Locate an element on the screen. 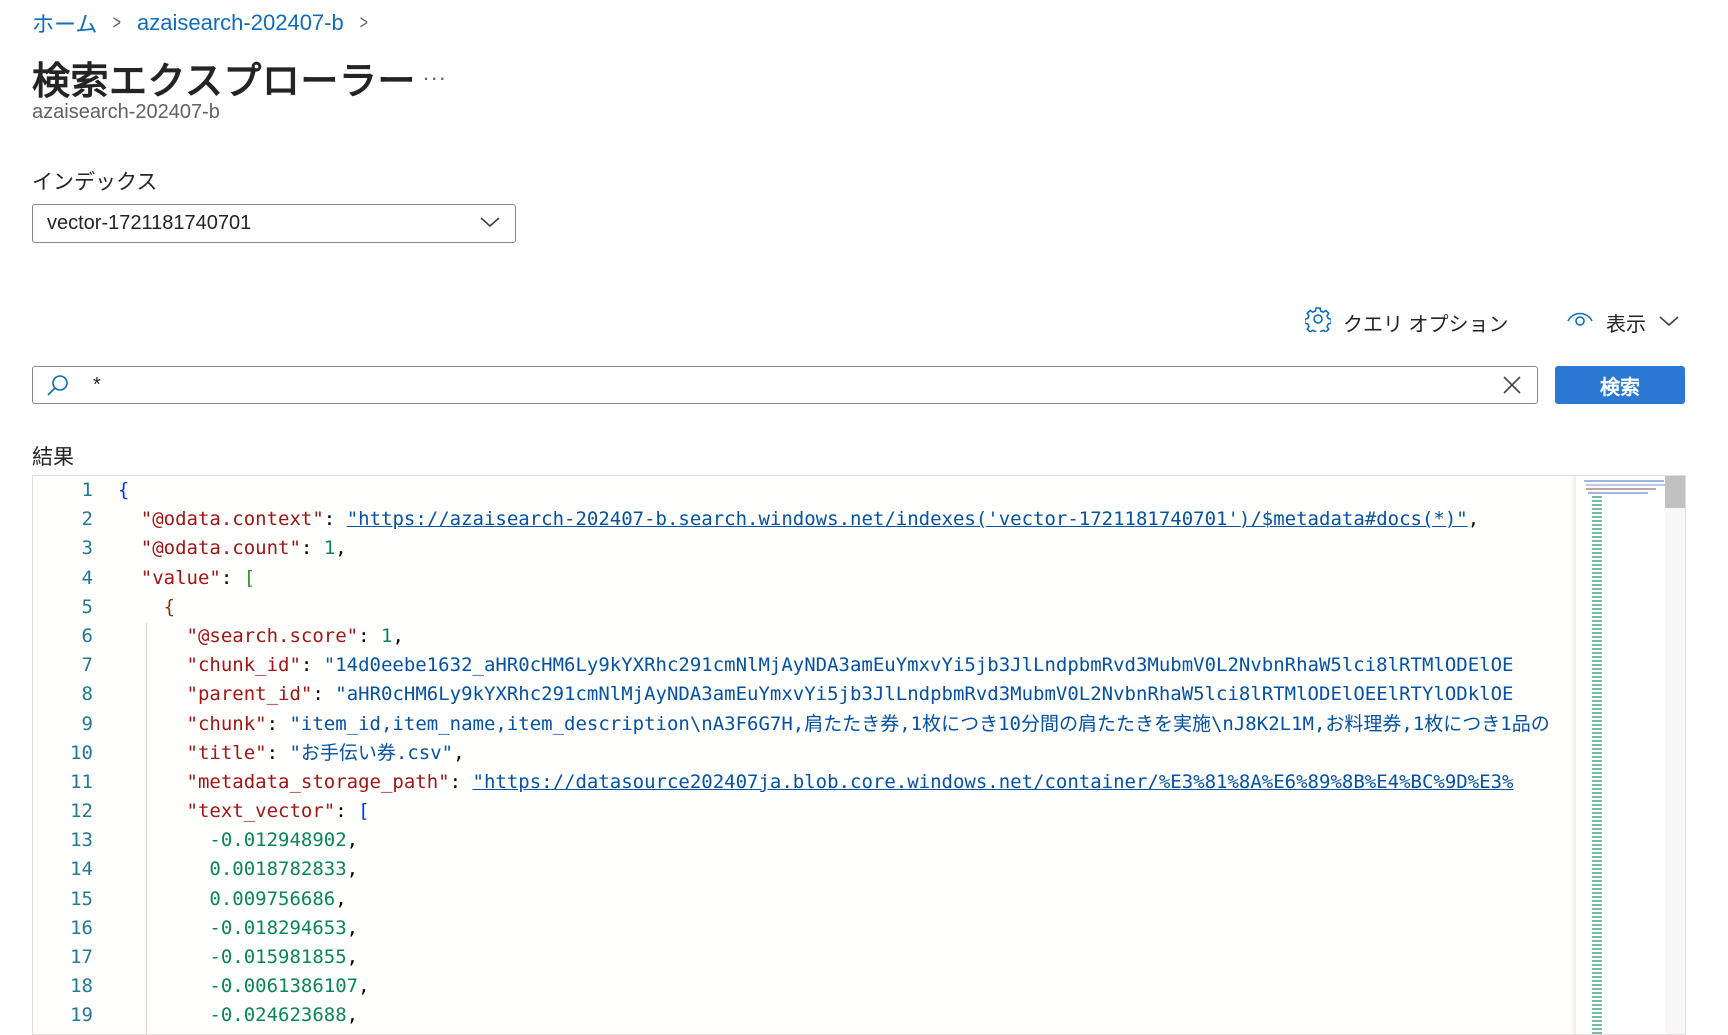 This screenshot has width=1728, height=1035. code-line: -0.012948902, is located at coordinates (284, 840).